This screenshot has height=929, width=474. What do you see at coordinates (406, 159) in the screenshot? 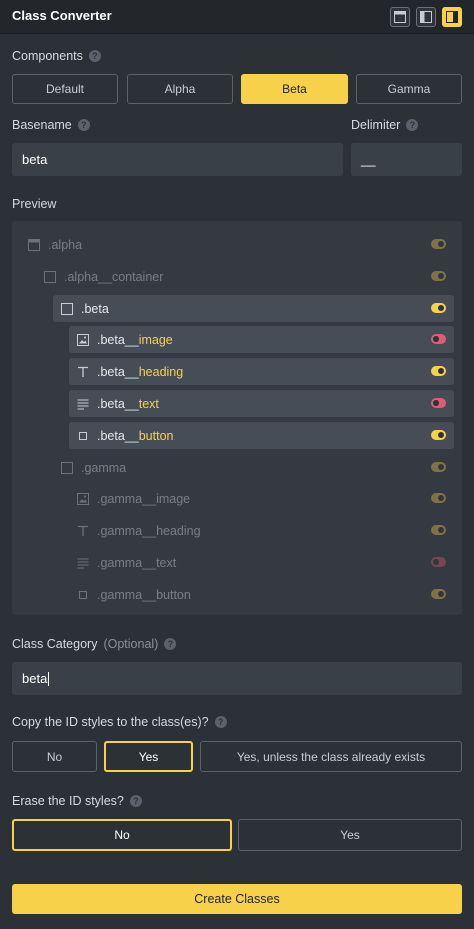
I see `delimiter-input: __` at bounding box center [406, 159].